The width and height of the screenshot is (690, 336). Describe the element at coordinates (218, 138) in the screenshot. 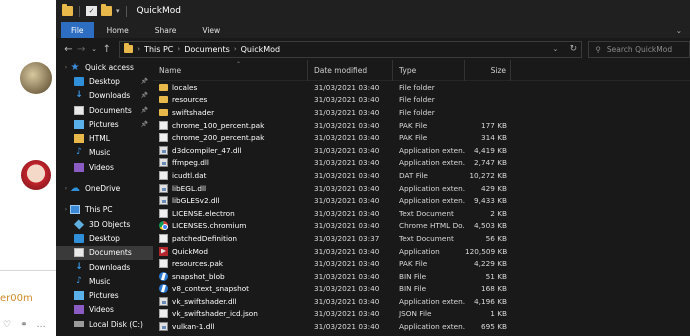

I see `file-name: chrome_200_percent.pak` at that location.